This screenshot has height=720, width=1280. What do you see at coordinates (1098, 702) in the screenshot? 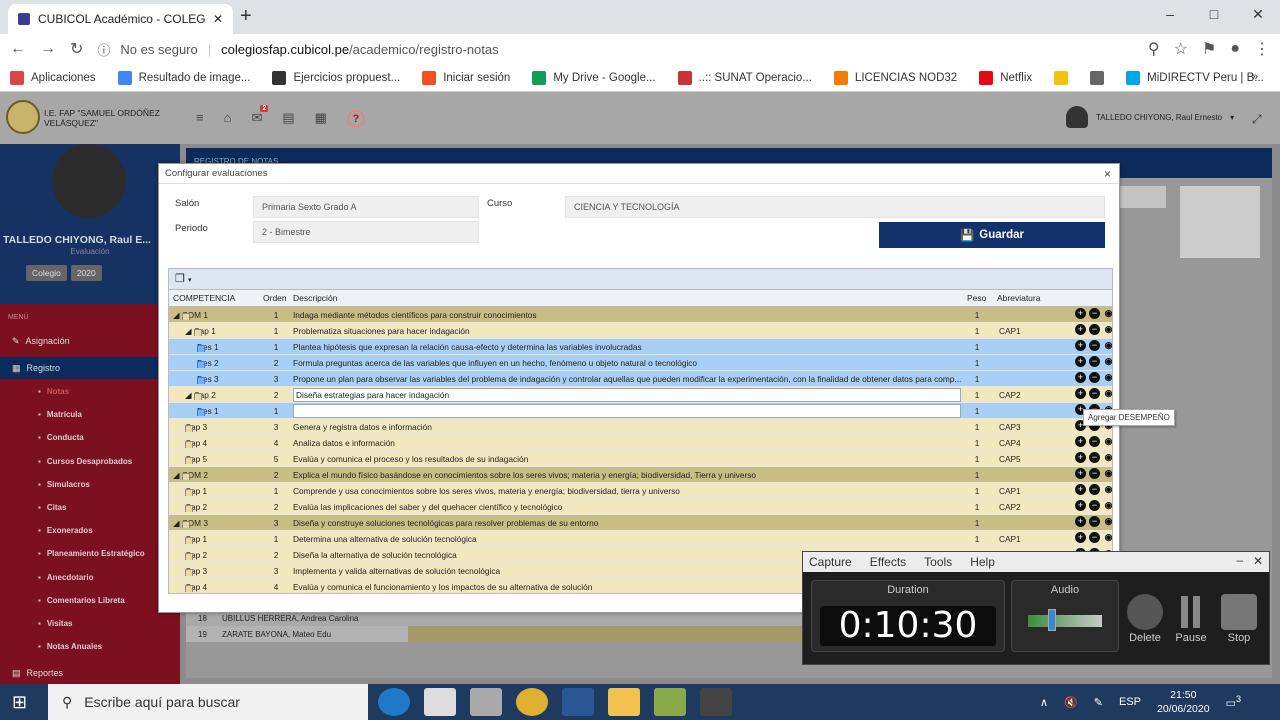
I see `pen-icon: ✎` at bounding box center [1098, 702].